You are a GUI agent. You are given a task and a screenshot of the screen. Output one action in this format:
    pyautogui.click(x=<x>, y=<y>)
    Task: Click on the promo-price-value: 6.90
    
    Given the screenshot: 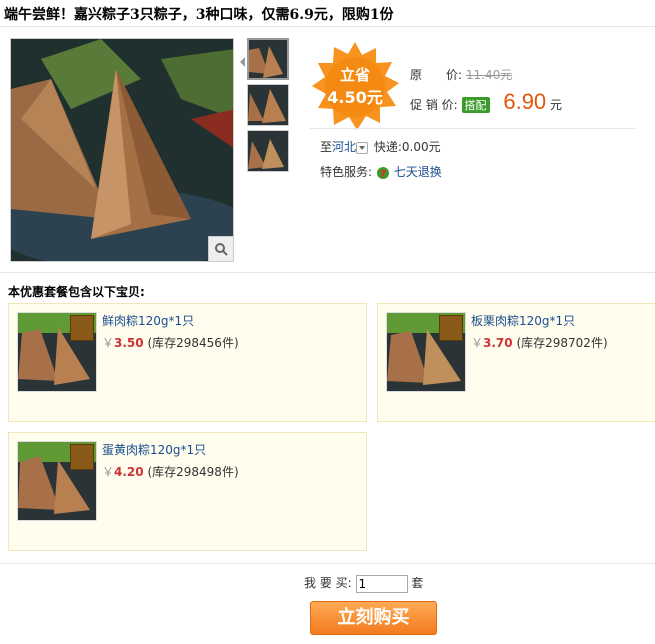 What is the action you would take?
    pyautogui.click(x=525, y=101)
    